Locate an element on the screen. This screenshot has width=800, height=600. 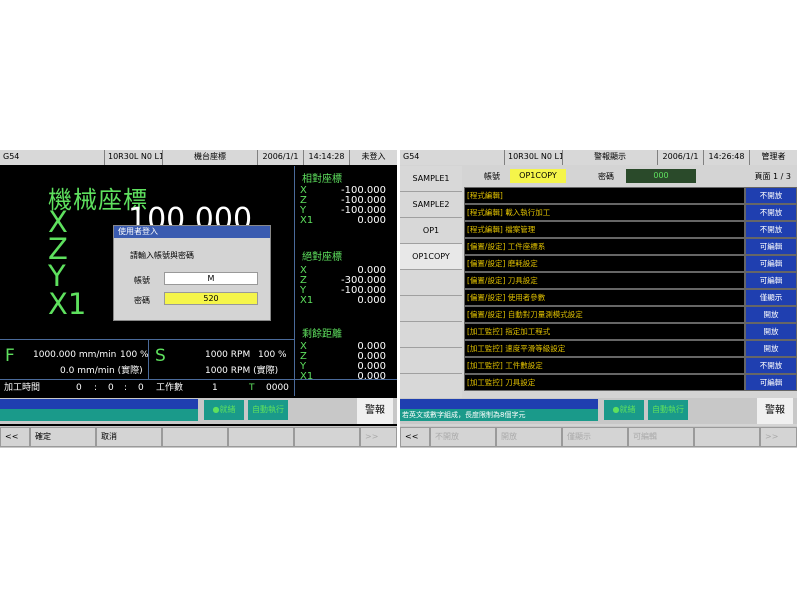
view-only-button: 僅顯示 is located at coordinates (595, 437).